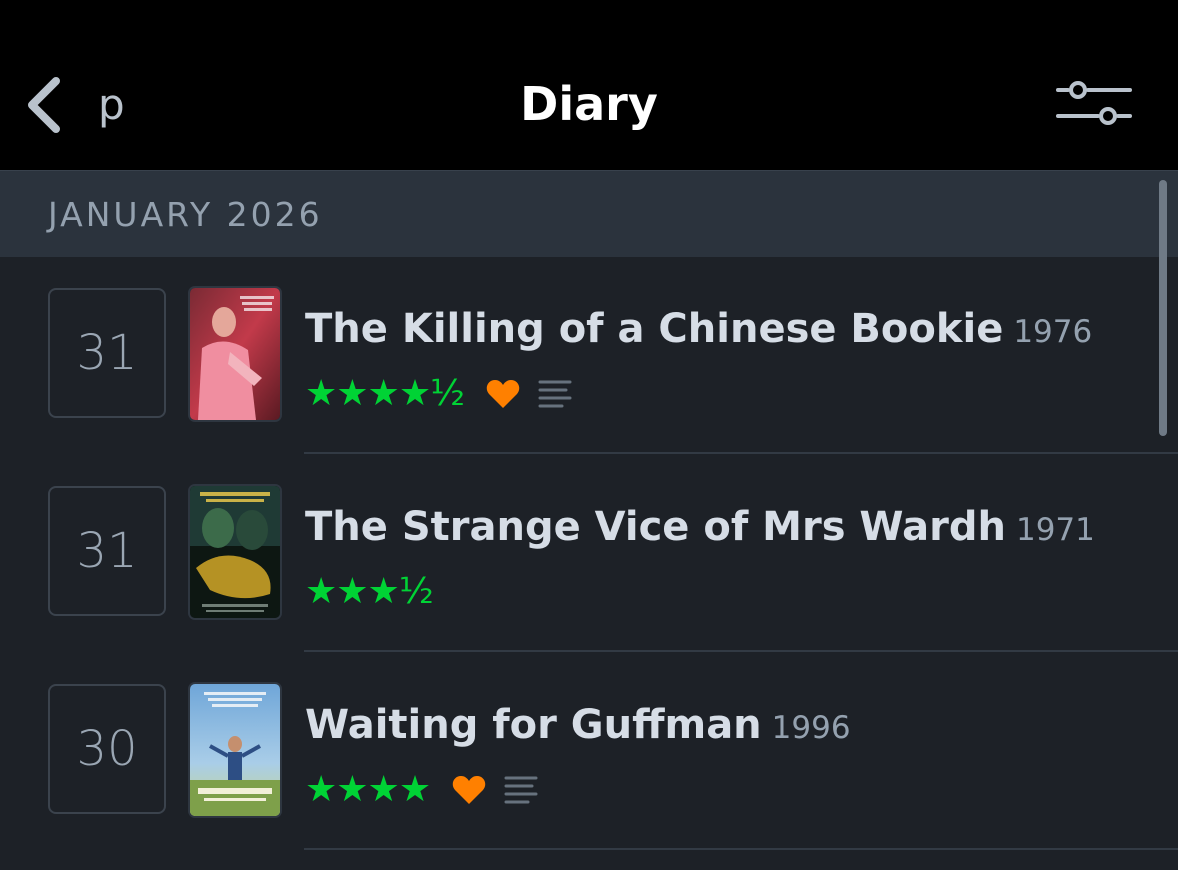  Describe the element at coordinates (655, 527) in the screenshot. I see `film-title: The Strange Vice of Mrs Wardh` at that location.